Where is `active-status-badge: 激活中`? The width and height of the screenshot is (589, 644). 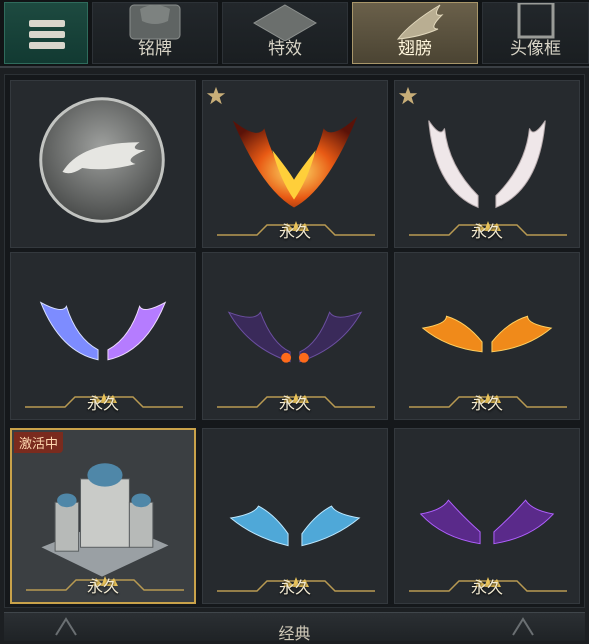 active-status-badge: 激活中 is located at coordinates (39, 442).